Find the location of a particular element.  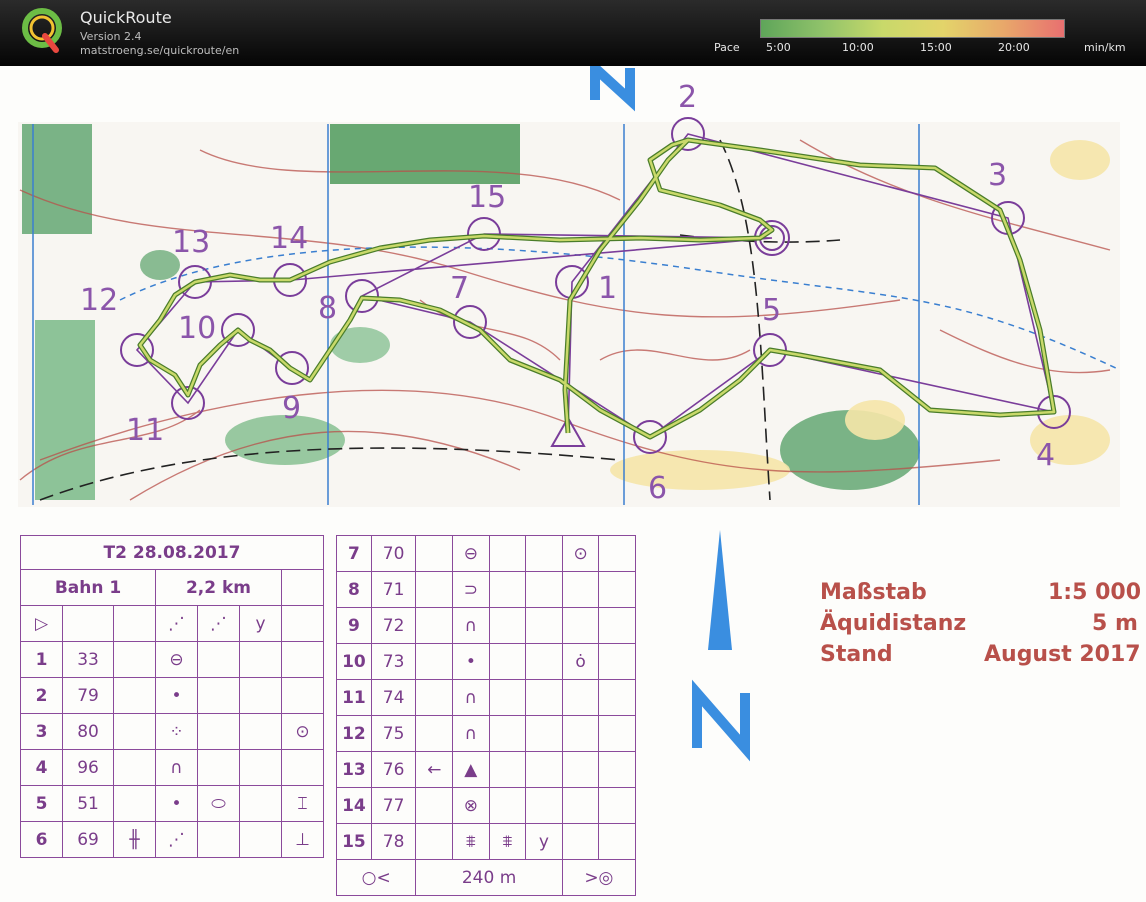

table-row: 8 71 ⊃ is located at coordinates (486, 589).